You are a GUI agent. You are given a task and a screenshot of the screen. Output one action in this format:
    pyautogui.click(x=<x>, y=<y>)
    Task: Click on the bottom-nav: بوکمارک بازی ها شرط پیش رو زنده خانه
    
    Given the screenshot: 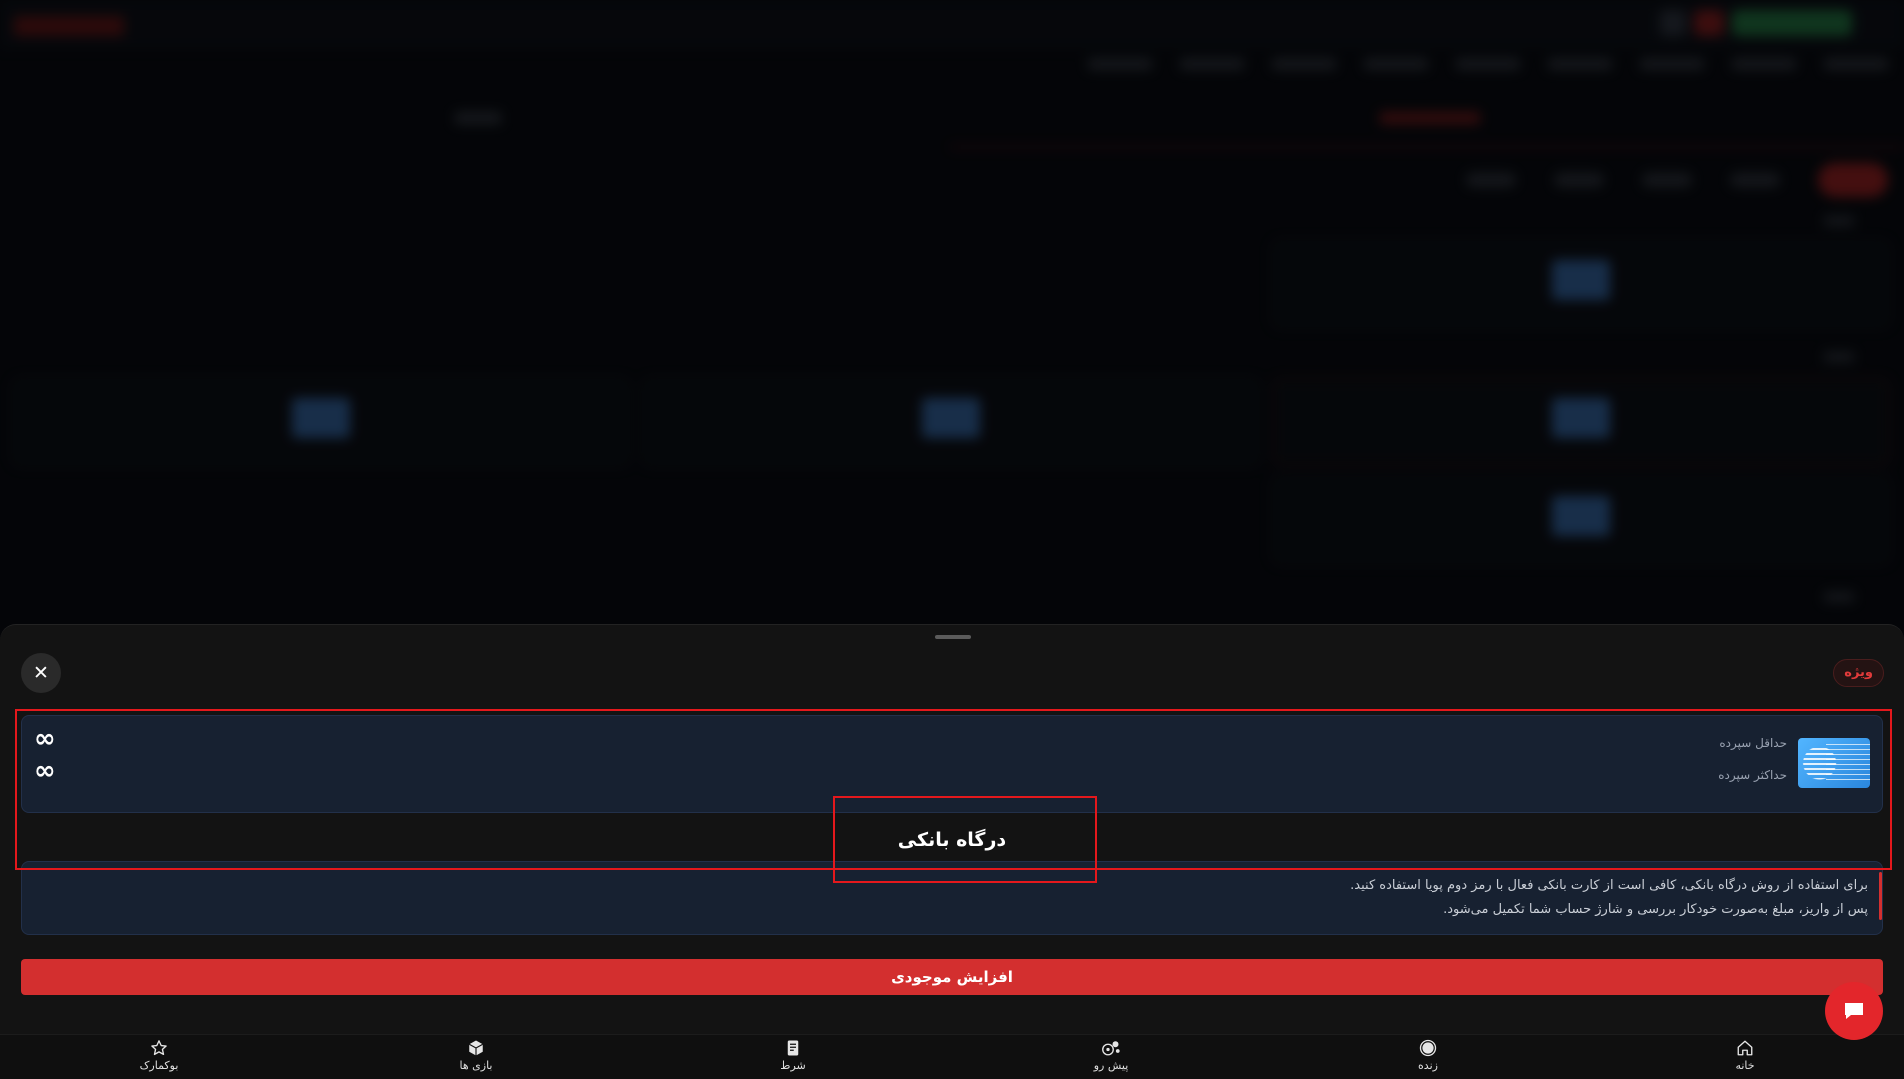 What is the action you would take?
    pyautogui.click(x=952, y=1056)
    